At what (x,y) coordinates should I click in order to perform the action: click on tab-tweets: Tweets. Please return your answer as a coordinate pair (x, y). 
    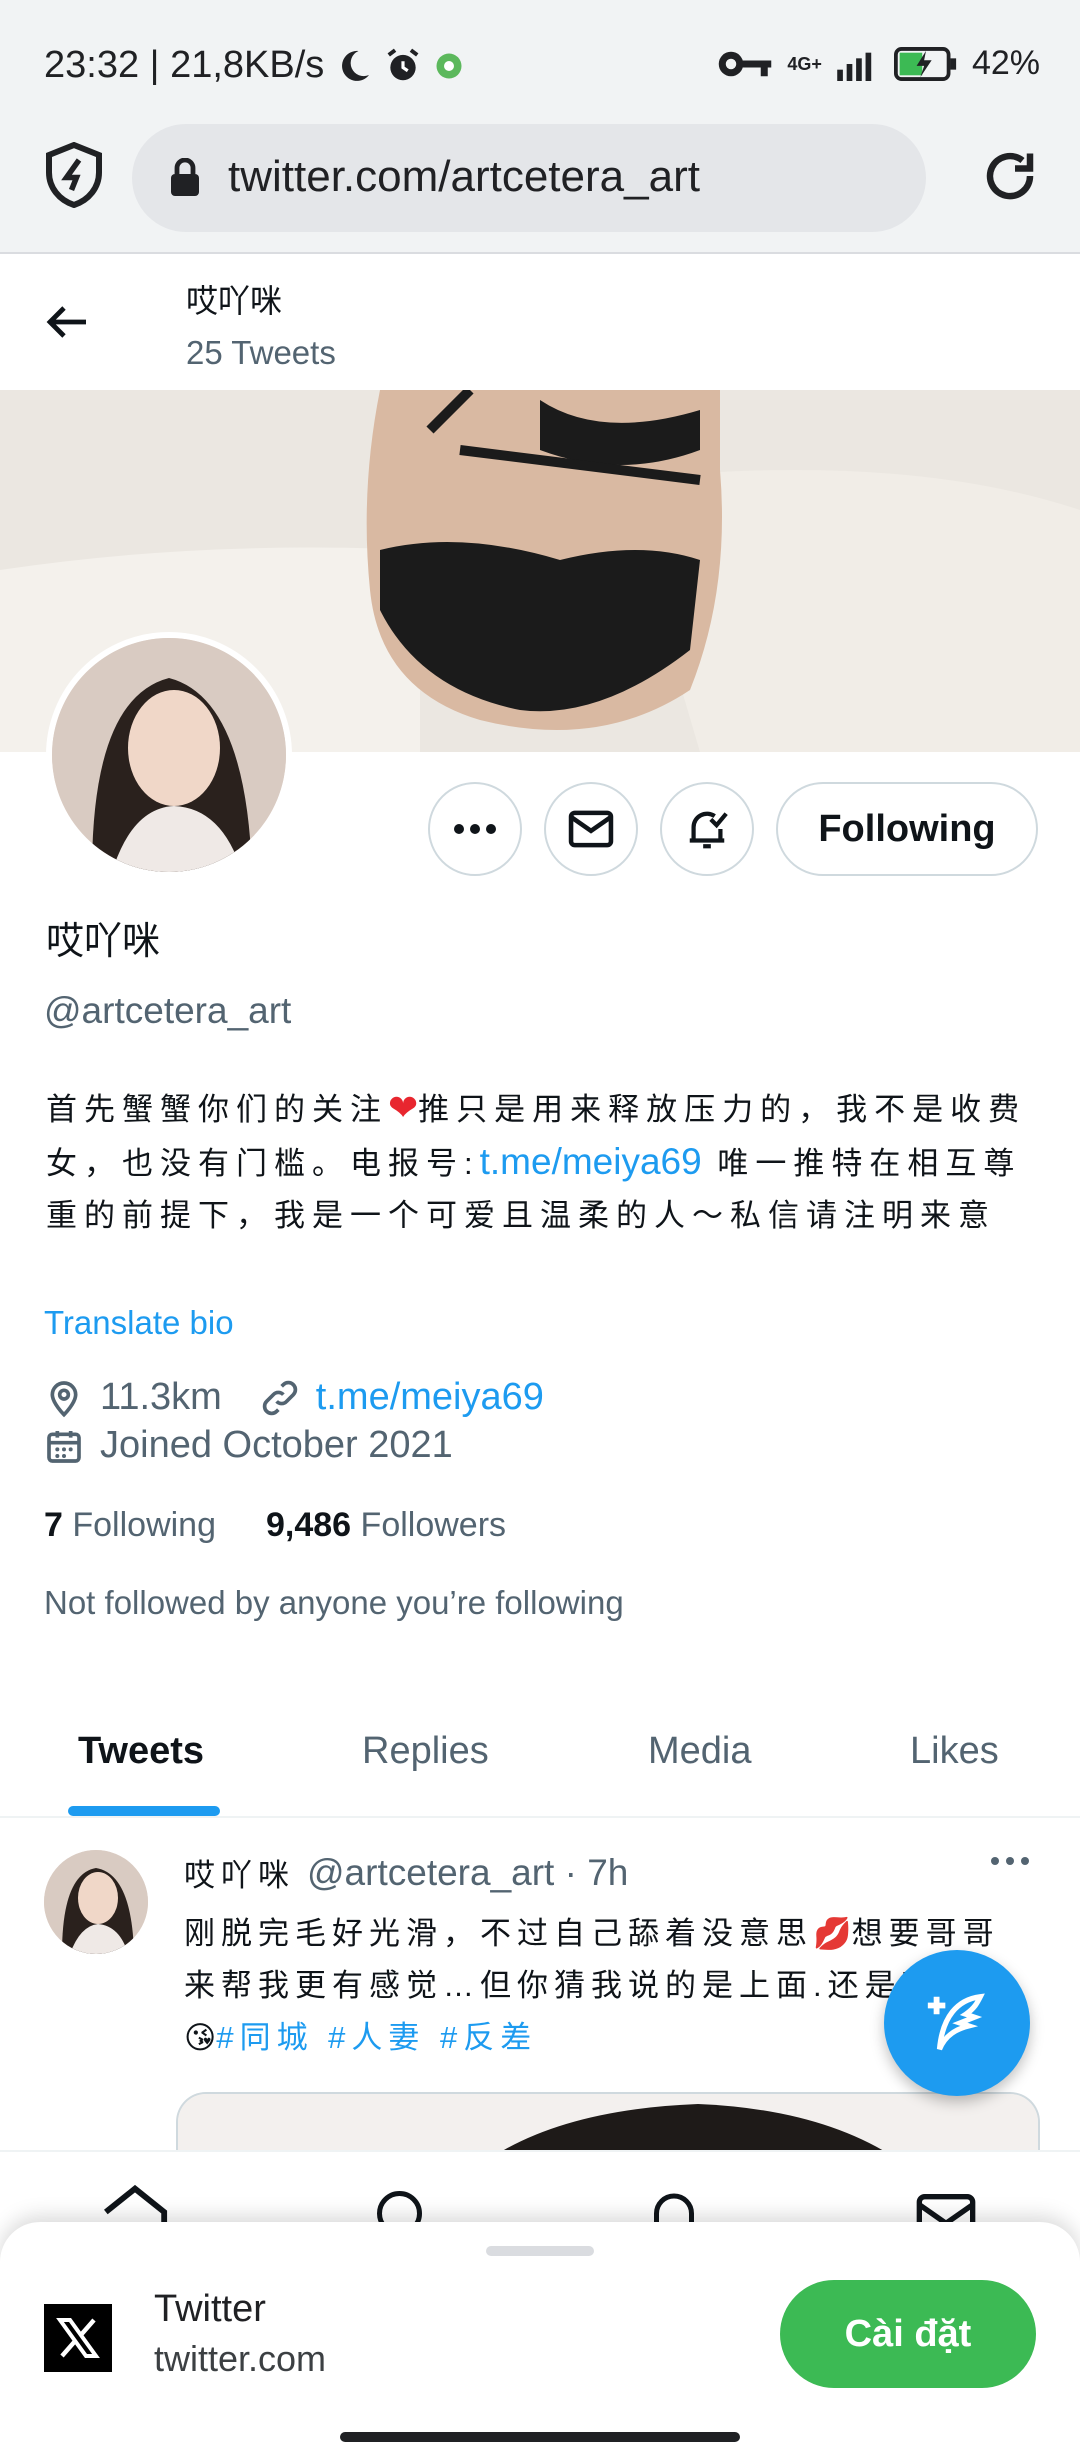
    Looking at the image, I should click on (141, 1751).